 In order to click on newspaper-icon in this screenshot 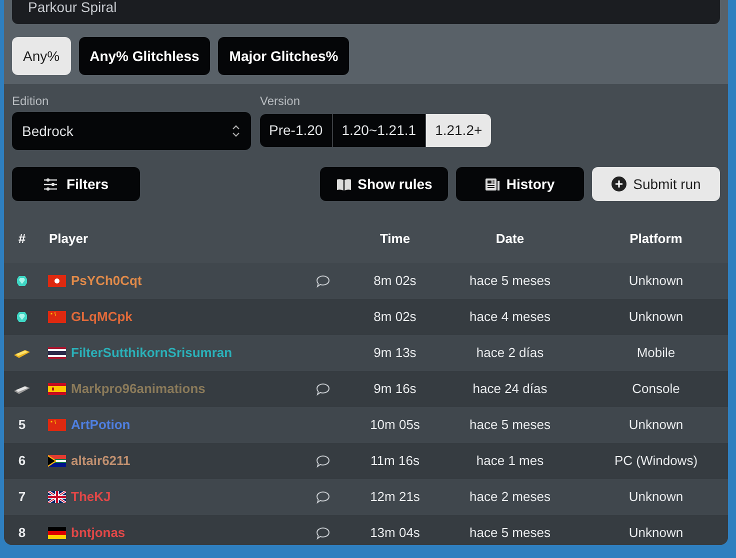, I will do `click(492, 184)`.